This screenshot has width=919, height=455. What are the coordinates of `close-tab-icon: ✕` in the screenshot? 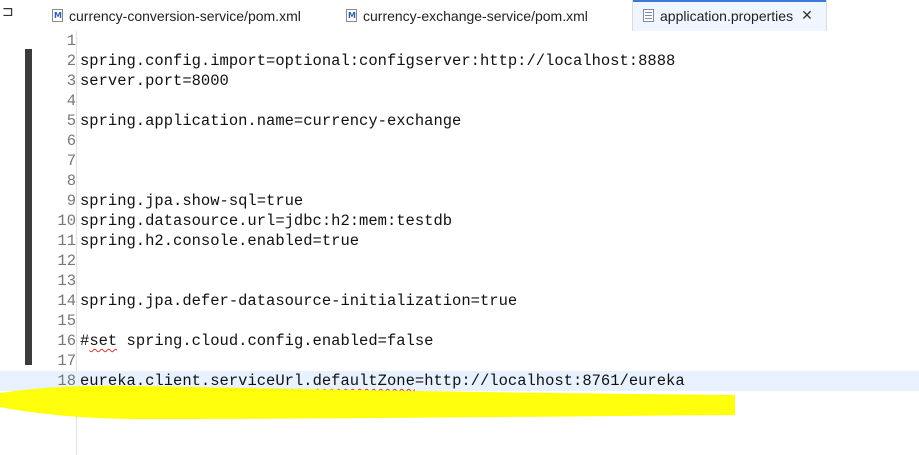 It's located at (807, 16).